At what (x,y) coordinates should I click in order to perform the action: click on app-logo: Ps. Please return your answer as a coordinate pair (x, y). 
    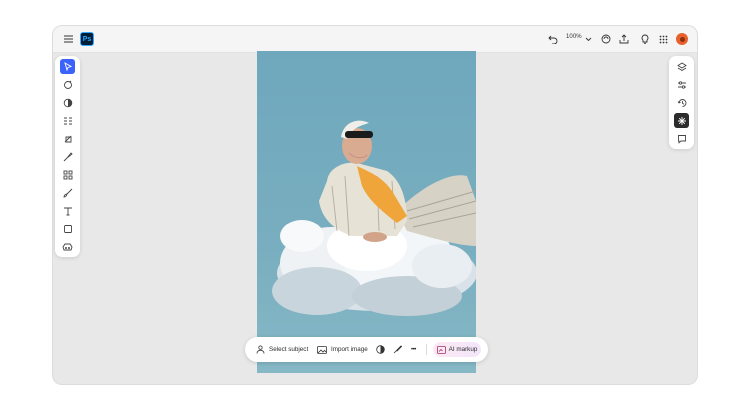
    Looking at the image, I should click on (87, 39).